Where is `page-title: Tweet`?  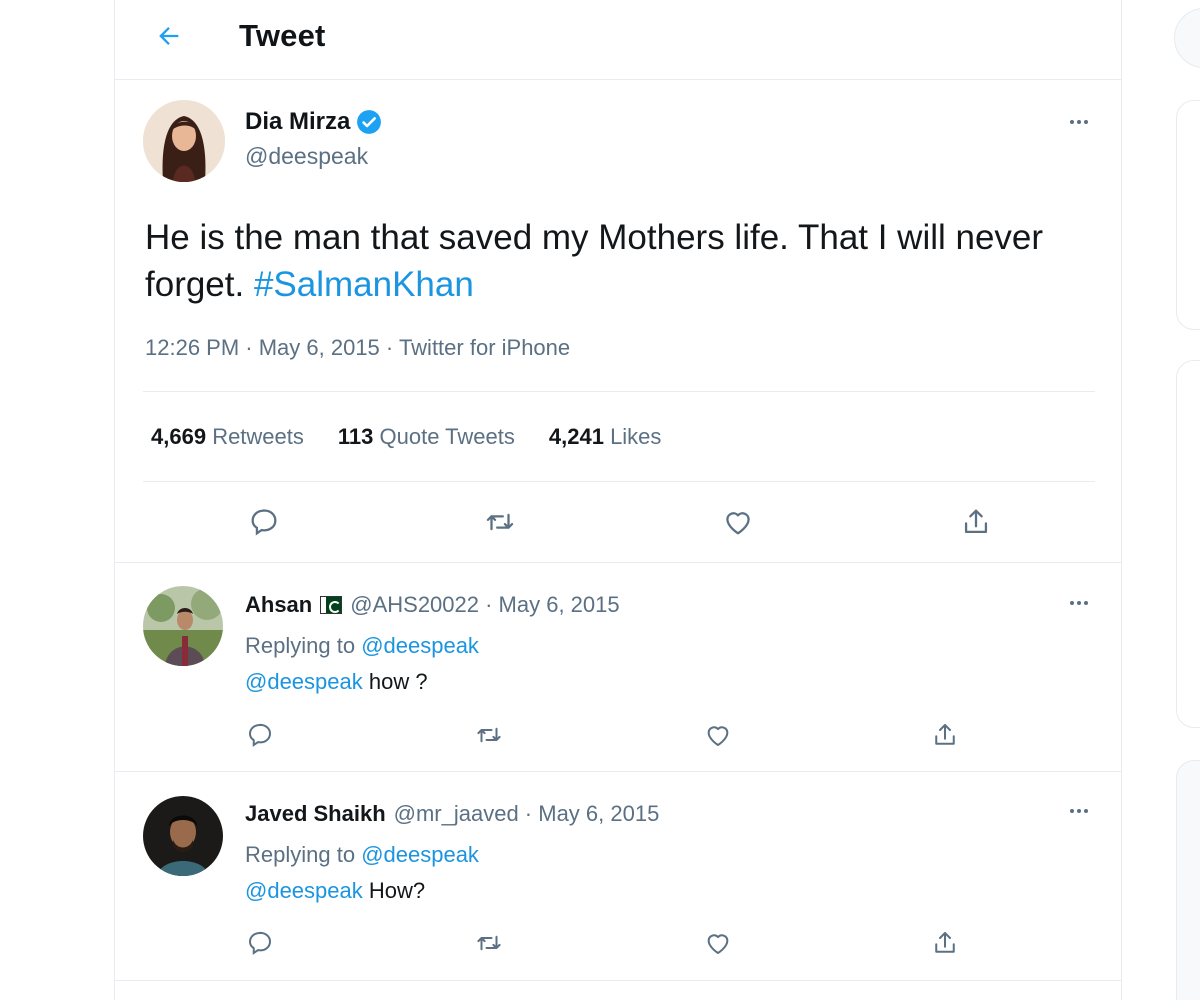
page-title: Tweet is located at coordinates (282, 35).